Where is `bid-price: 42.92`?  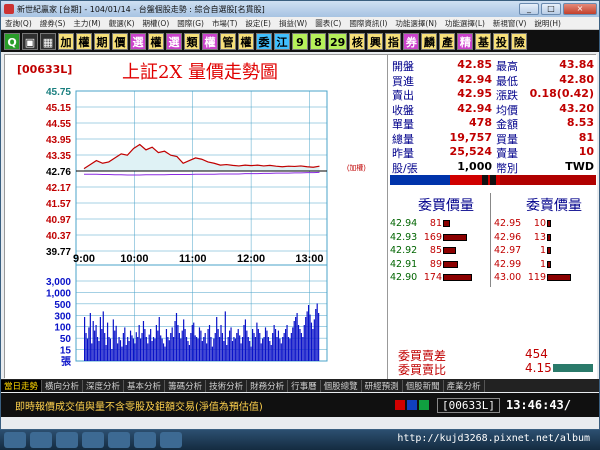 bid-price: 42.92 is located at coordinates (404, 250).